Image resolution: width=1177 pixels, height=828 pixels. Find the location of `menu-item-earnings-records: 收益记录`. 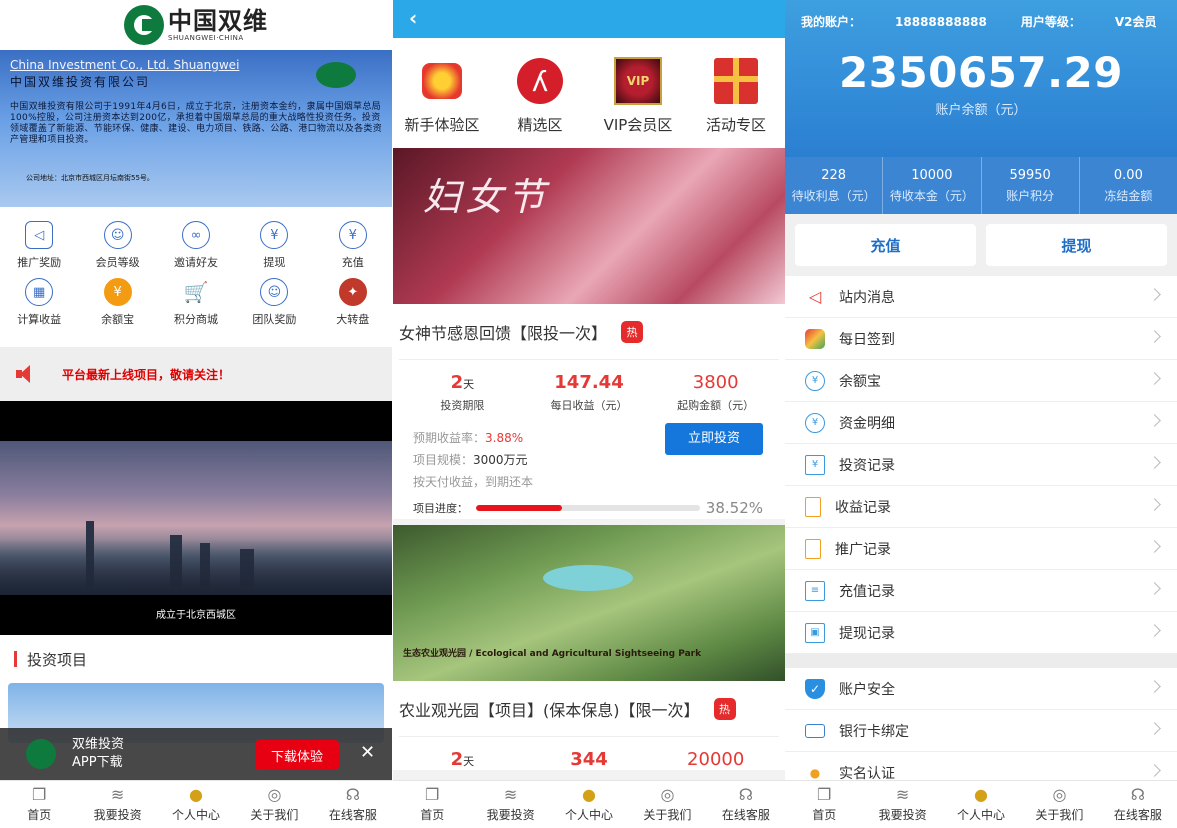

menu-item-earnings-records: 收益记录 is located at coordinates (981, 507).